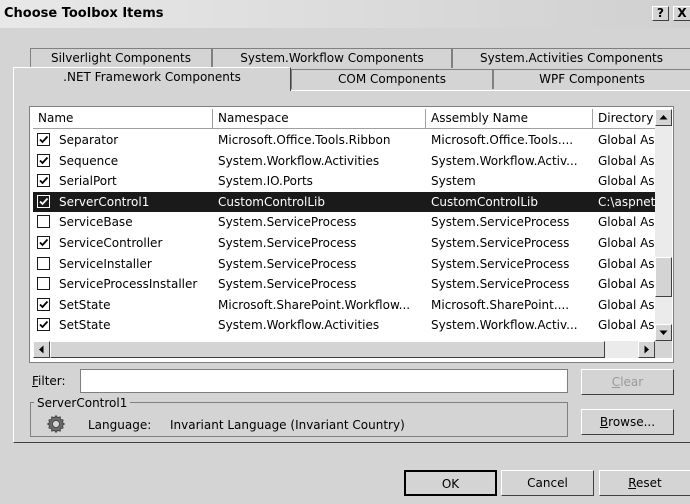  I want to click on arrow-right-icon, so click(646, 349).